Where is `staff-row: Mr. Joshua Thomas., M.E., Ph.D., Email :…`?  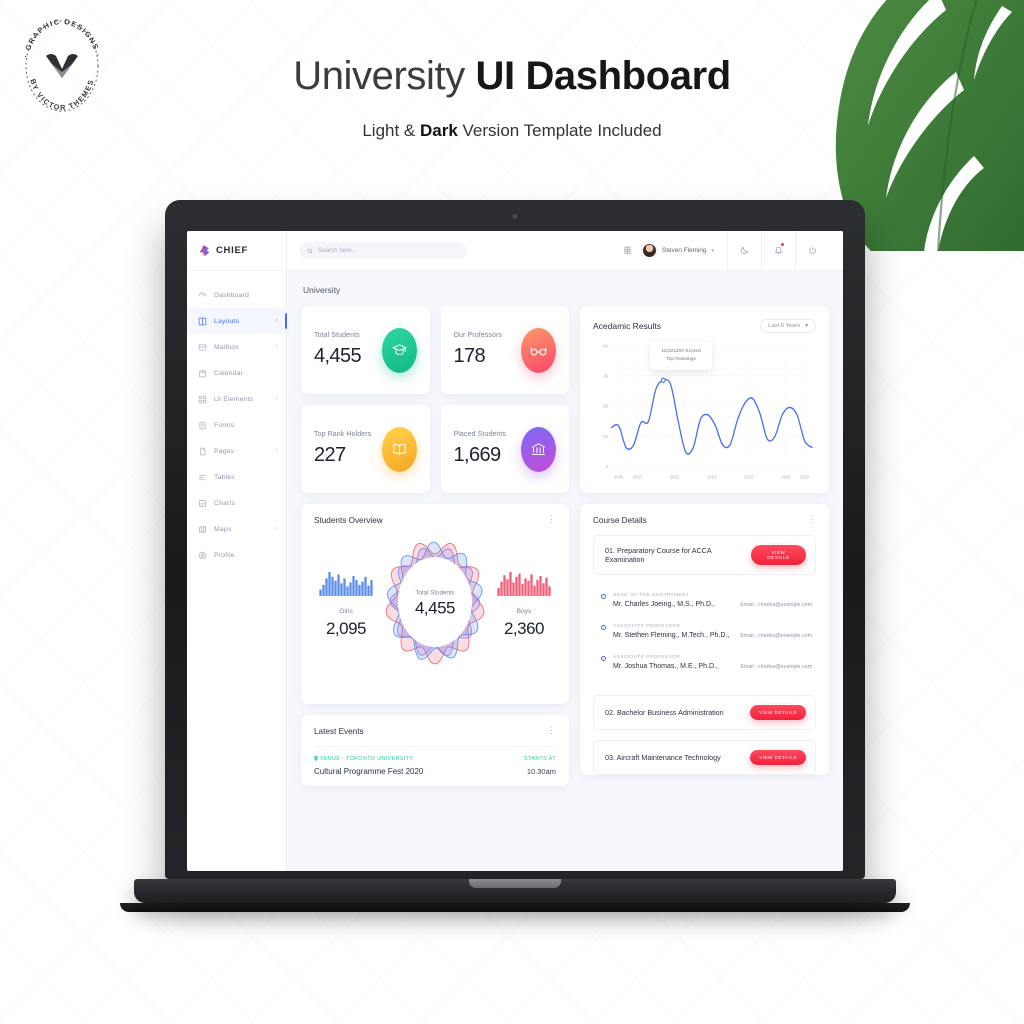
staff-row: Mr. Joshua Thomas., M.E., Ph.D., Email :… is located at coordinates (712, 666).